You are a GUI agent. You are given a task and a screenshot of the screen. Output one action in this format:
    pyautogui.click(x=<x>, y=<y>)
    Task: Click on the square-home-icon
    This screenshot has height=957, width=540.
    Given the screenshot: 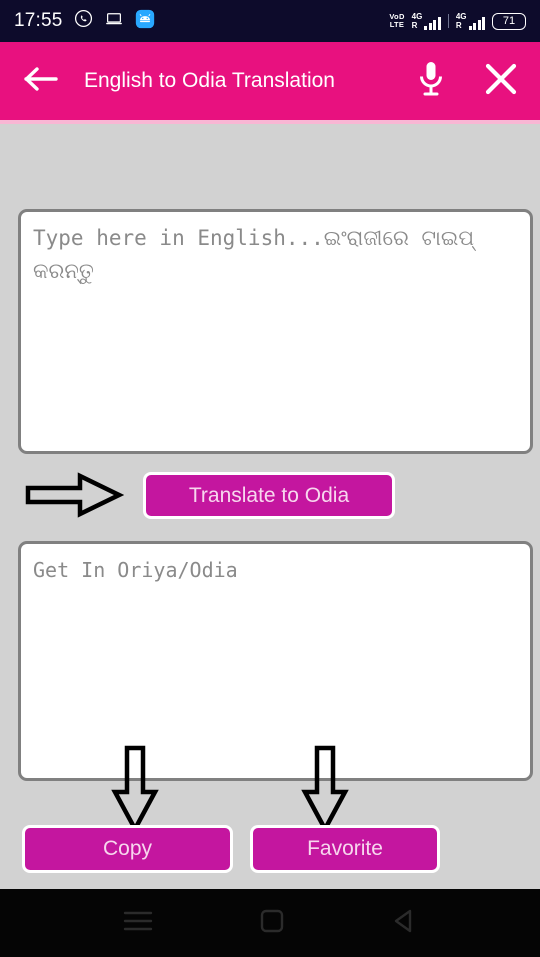 What is the action you would take?
    pyautogui.click(x=272, y=923)
    